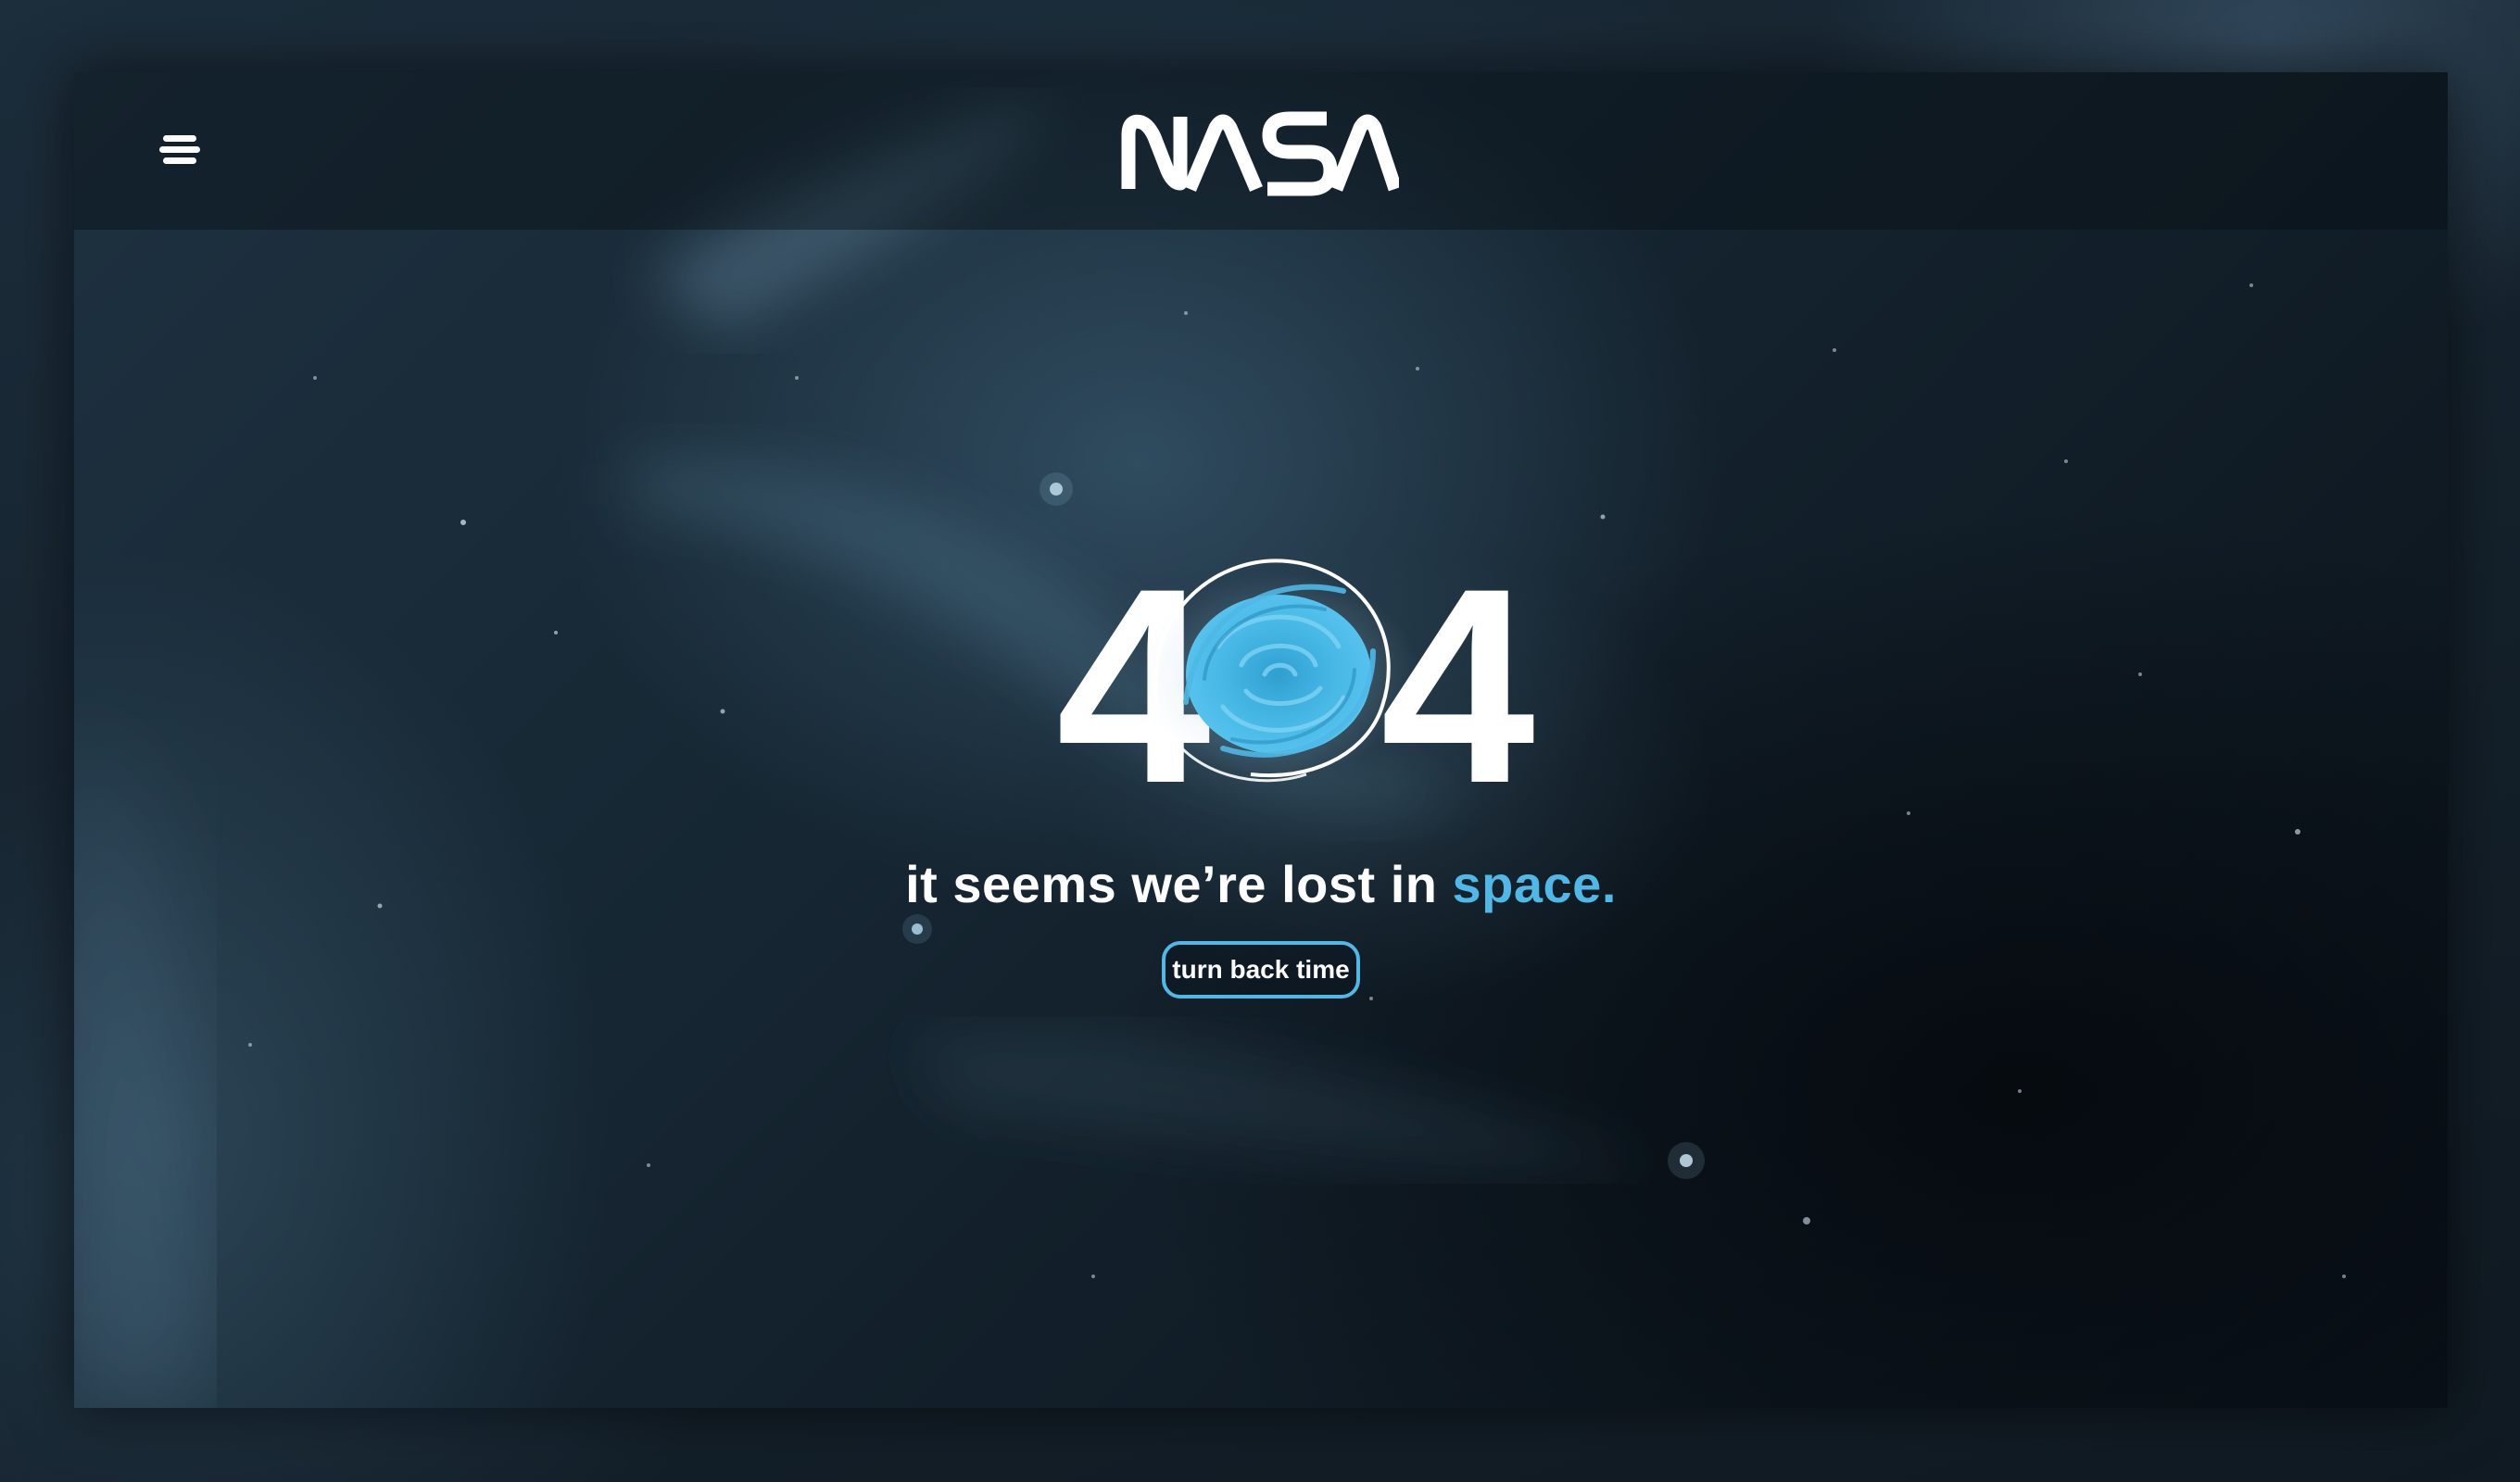 The image size is (2520, 1482). What do you see at coordinates (1179, 884) in the screenshot?
I see `error-message-text: it seems we’re lost in` at bounding box center [1179, 884].